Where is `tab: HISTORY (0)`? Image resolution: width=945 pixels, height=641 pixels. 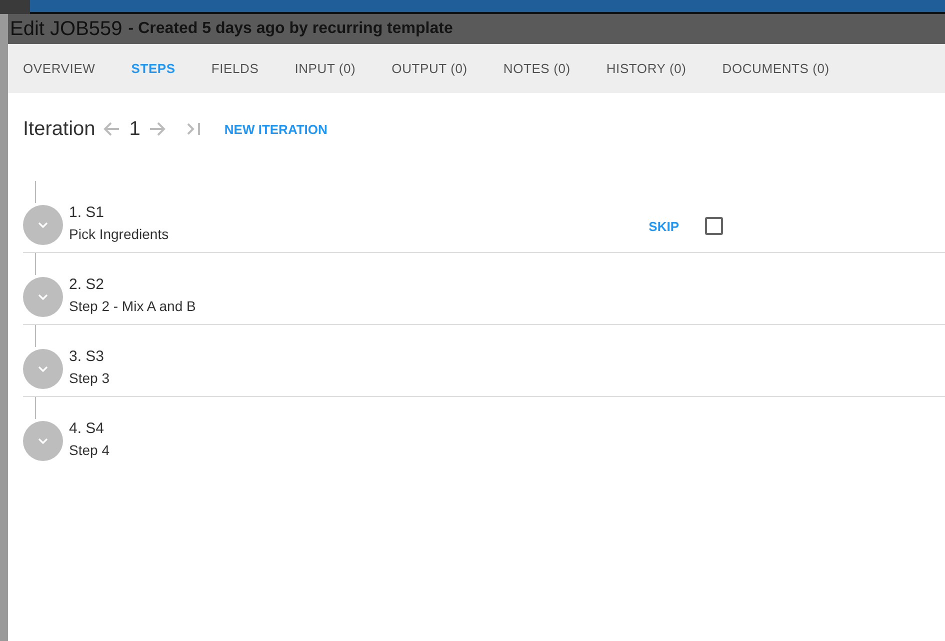
tab: HISTORY (0) is located at coordinates (656, 68).